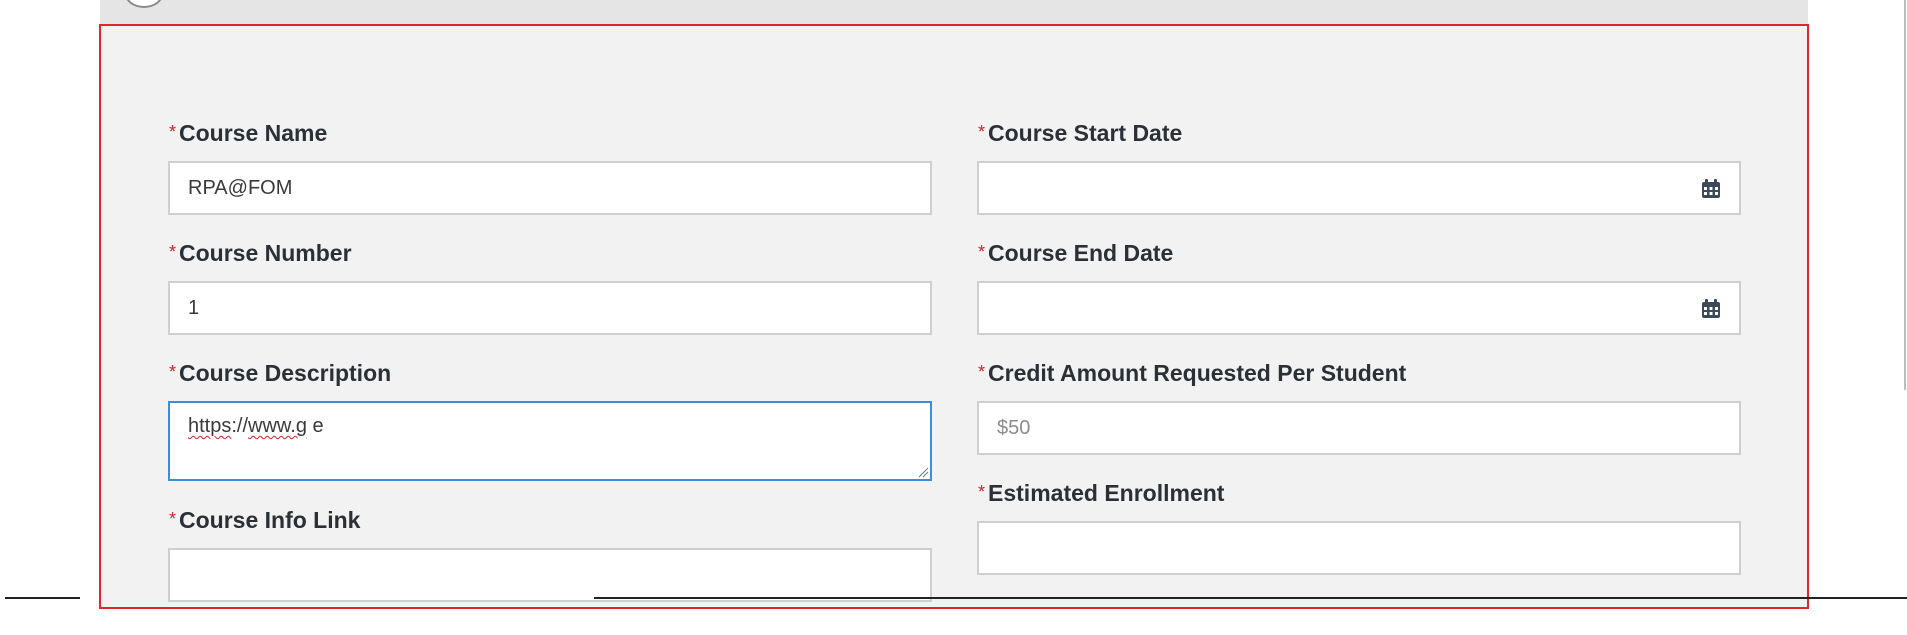  What do you see at coordinates (285, 373) in the screenshot?
I see `course-description-label-text: Course Description` at bounding box center [285, 373].